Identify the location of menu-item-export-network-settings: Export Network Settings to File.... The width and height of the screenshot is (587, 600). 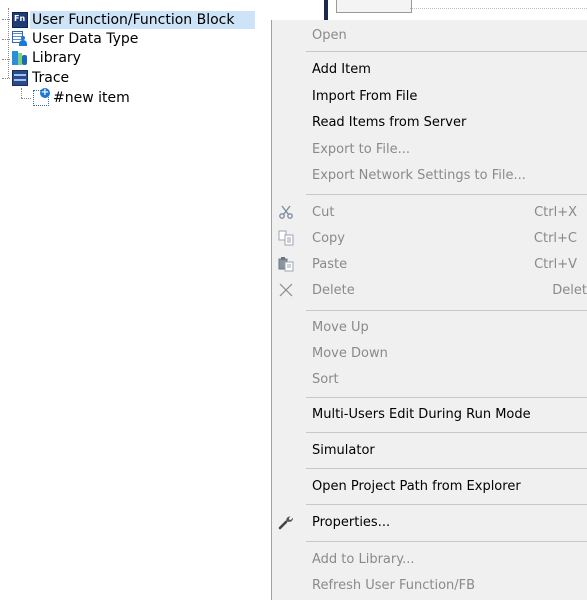
(429, 175).